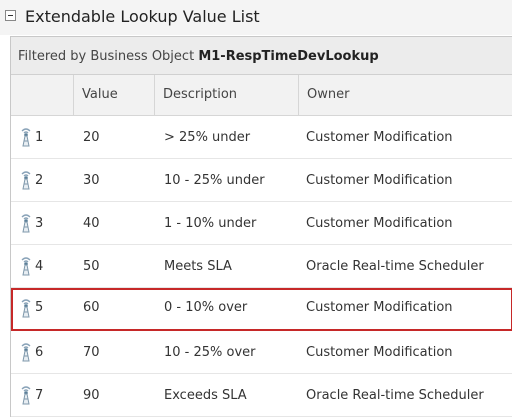 The width and height of the screenshot is (512, 417). I want to click on description-cell: Meets SLA, so click(198, 266).